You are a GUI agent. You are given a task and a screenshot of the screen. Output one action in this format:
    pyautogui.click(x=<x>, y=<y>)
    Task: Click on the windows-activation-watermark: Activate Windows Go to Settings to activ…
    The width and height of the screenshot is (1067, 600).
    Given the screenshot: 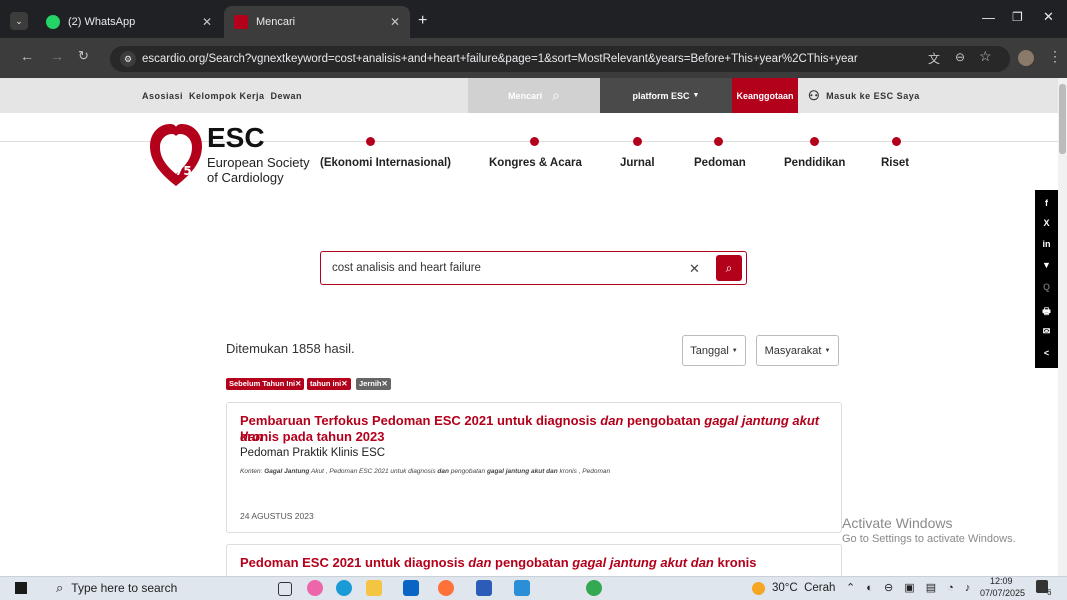 What is the action you would take?
    pyautogui.click(x=929, y=530)
    